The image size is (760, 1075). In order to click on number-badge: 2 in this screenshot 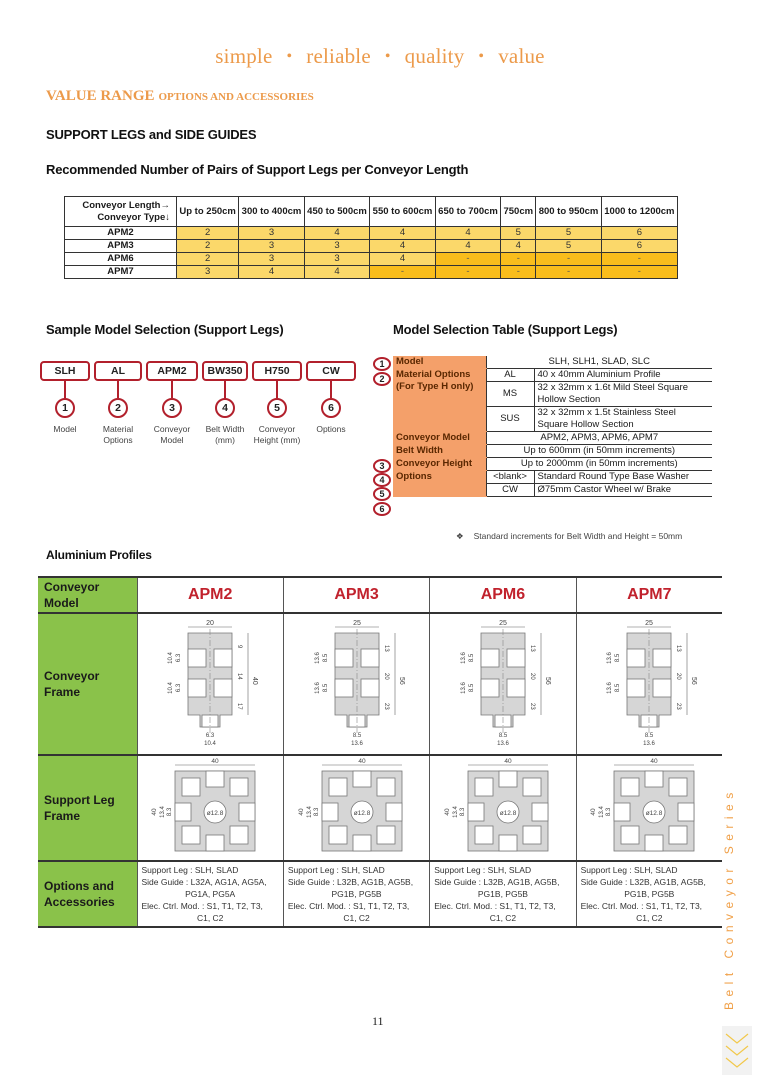, I will do `click(118, 408)`.